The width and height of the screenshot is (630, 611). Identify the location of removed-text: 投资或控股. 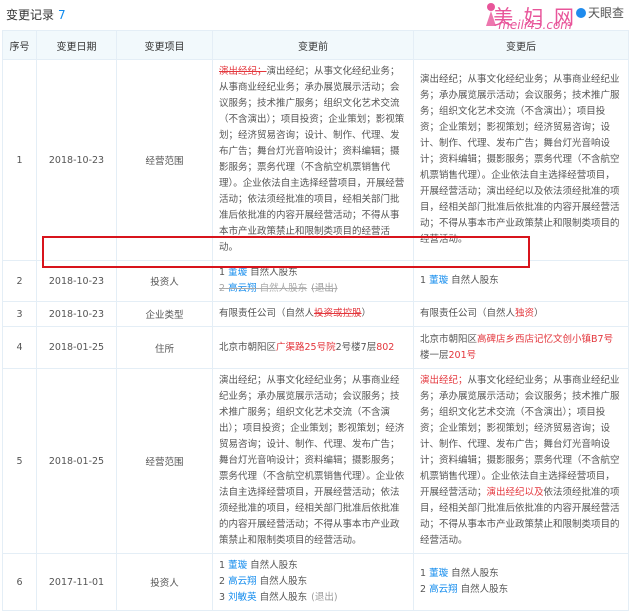
(338, 313).